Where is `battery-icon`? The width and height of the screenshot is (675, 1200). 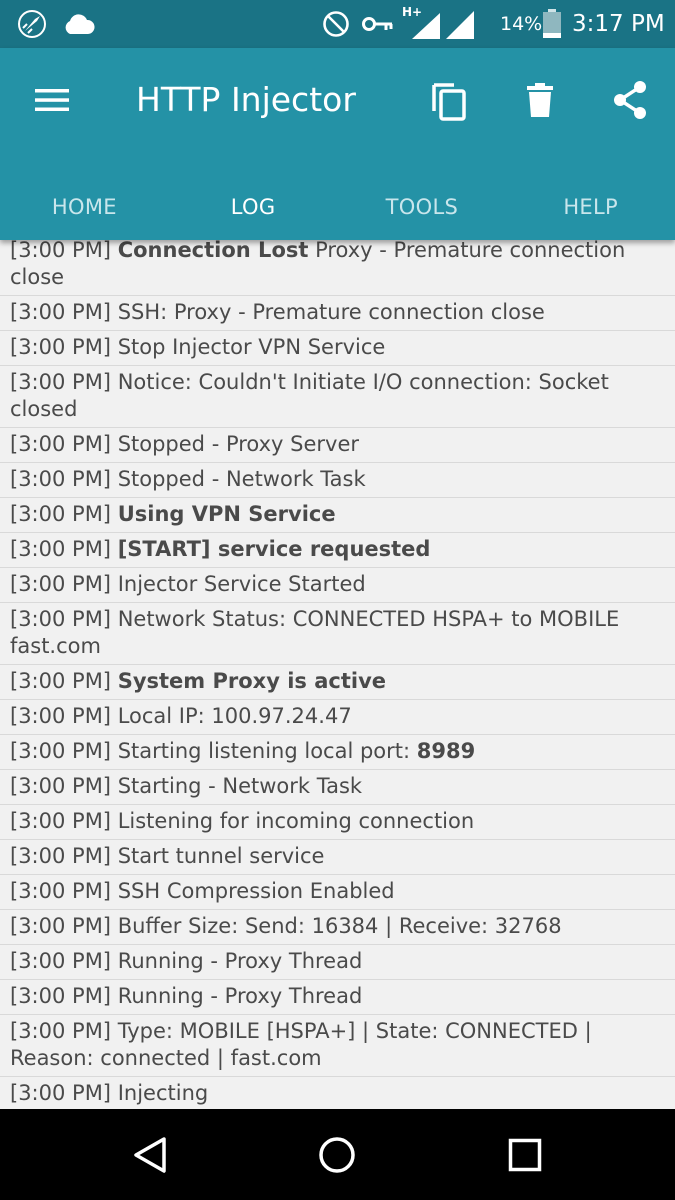
battery-icon is located at coordinates (552, 24).